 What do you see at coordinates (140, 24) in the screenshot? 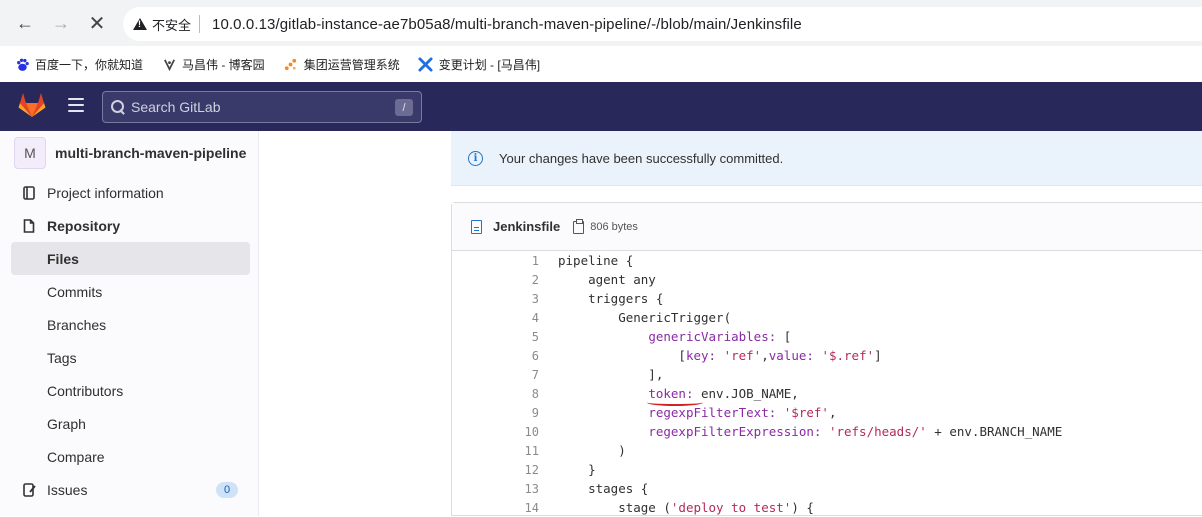
I see `warning-triangle-icon` at bounding box center [140, 24].